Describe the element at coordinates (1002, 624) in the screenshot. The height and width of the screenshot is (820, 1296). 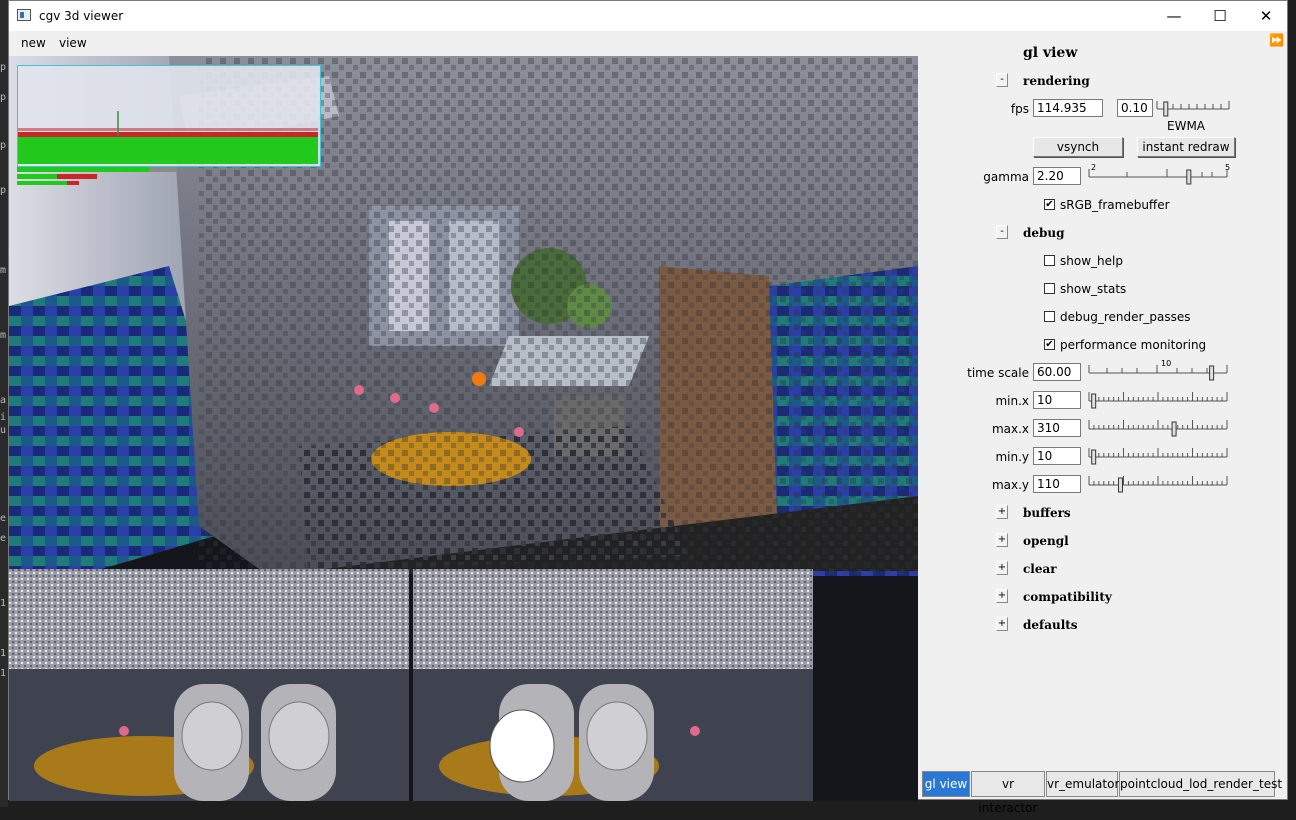
I see `defaults-toggle: +` at that location.